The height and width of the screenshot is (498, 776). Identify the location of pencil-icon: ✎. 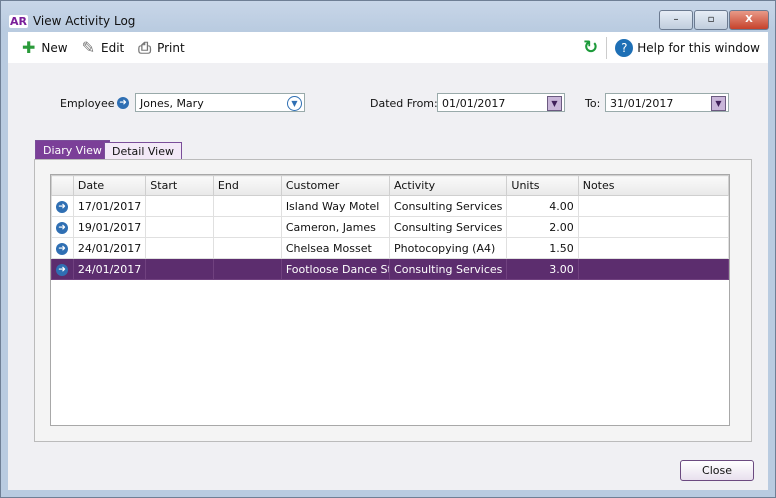
(88, 47).